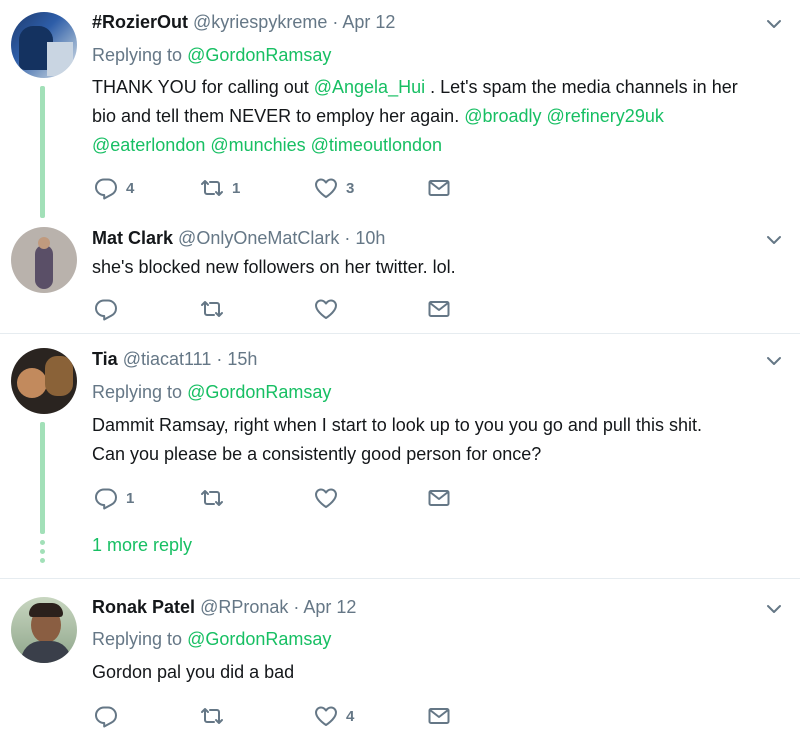 The image size is (800, 736). Describe the element at coordinates (260, 22) in the screenshot. I see `handle: @kyriespykreme` at that location.